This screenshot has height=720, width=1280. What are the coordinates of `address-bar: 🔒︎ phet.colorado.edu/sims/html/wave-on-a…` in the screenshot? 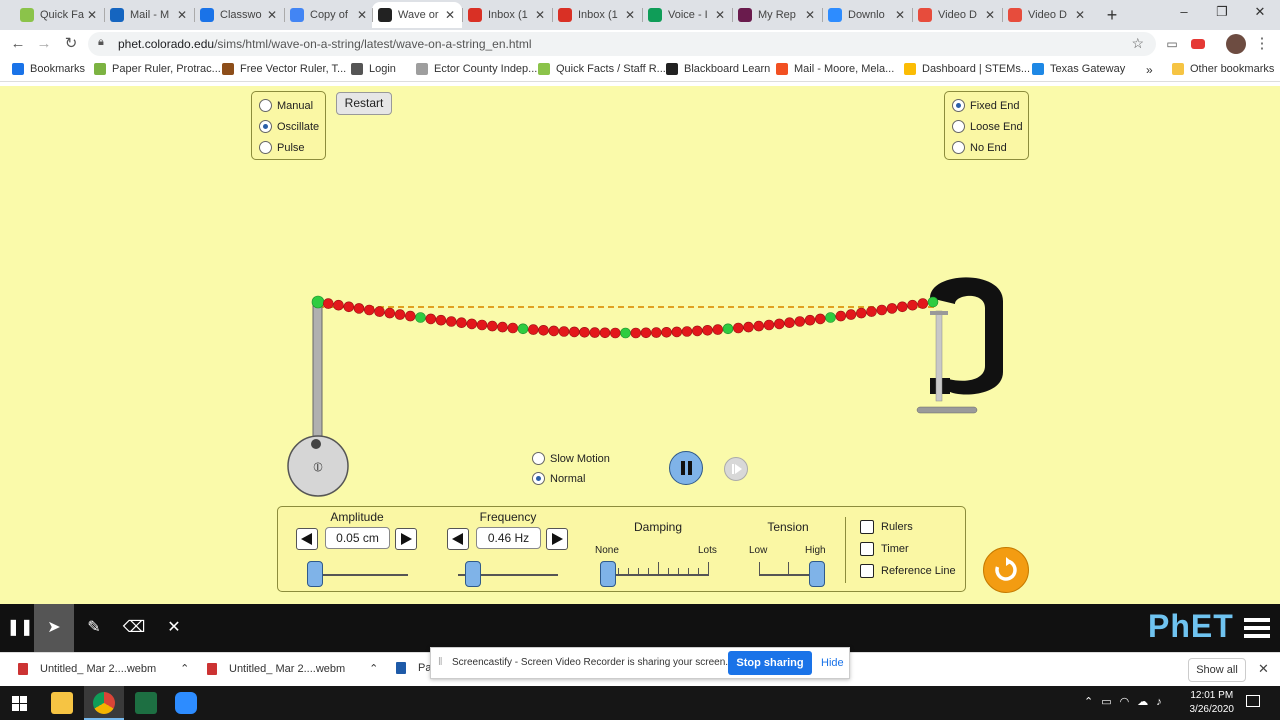 It's located at (622, 44).